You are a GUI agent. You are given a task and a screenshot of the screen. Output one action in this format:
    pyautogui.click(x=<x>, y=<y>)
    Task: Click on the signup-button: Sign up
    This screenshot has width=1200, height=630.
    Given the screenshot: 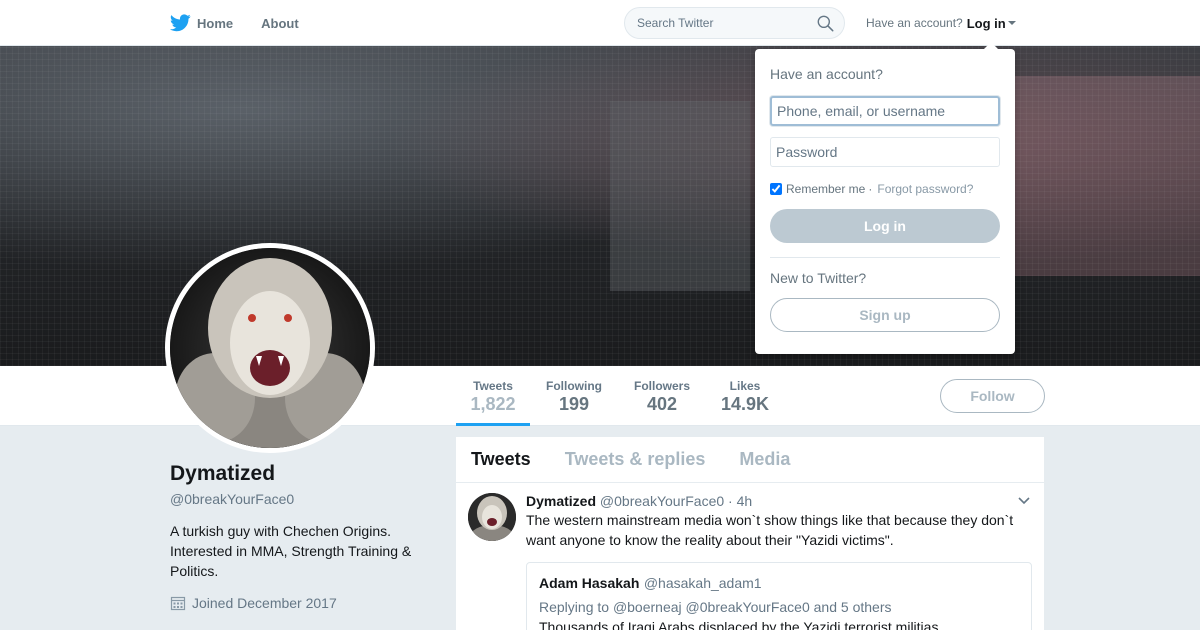 What is the action you would take?
    pyautogui.click(x=885, y=315)
    